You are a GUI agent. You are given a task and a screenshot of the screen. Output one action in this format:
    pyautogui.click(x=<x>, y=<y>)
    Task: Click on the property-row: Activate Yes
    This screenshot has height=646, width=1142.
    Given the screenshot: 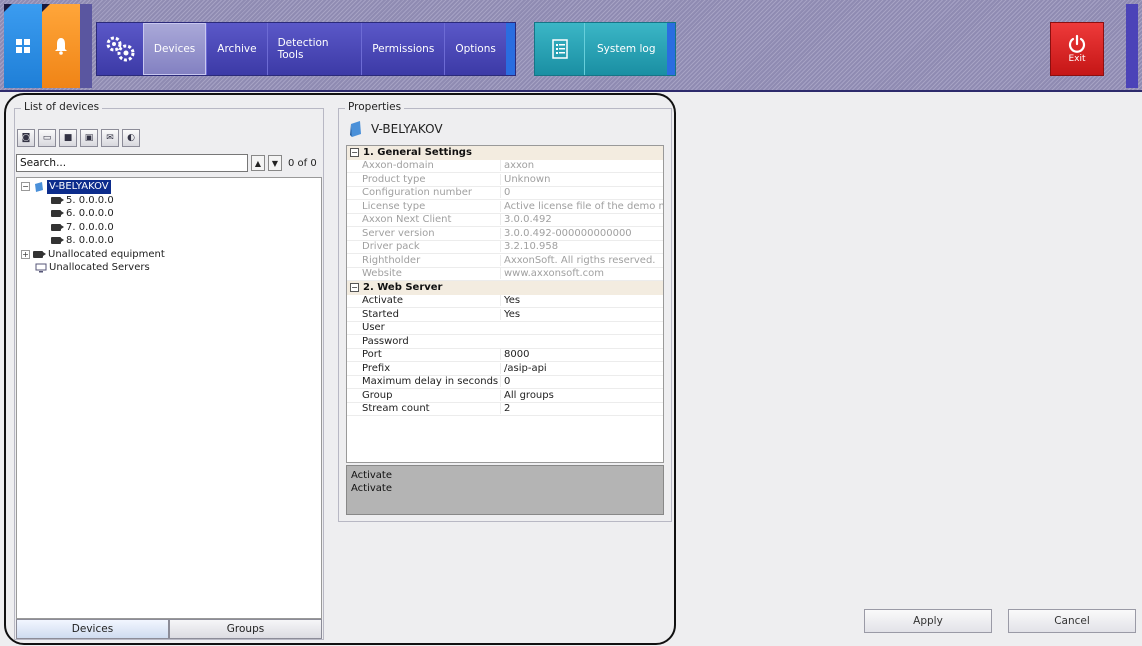 What is the action you would take?
    pyautogui.click(x=505, y=301)
    